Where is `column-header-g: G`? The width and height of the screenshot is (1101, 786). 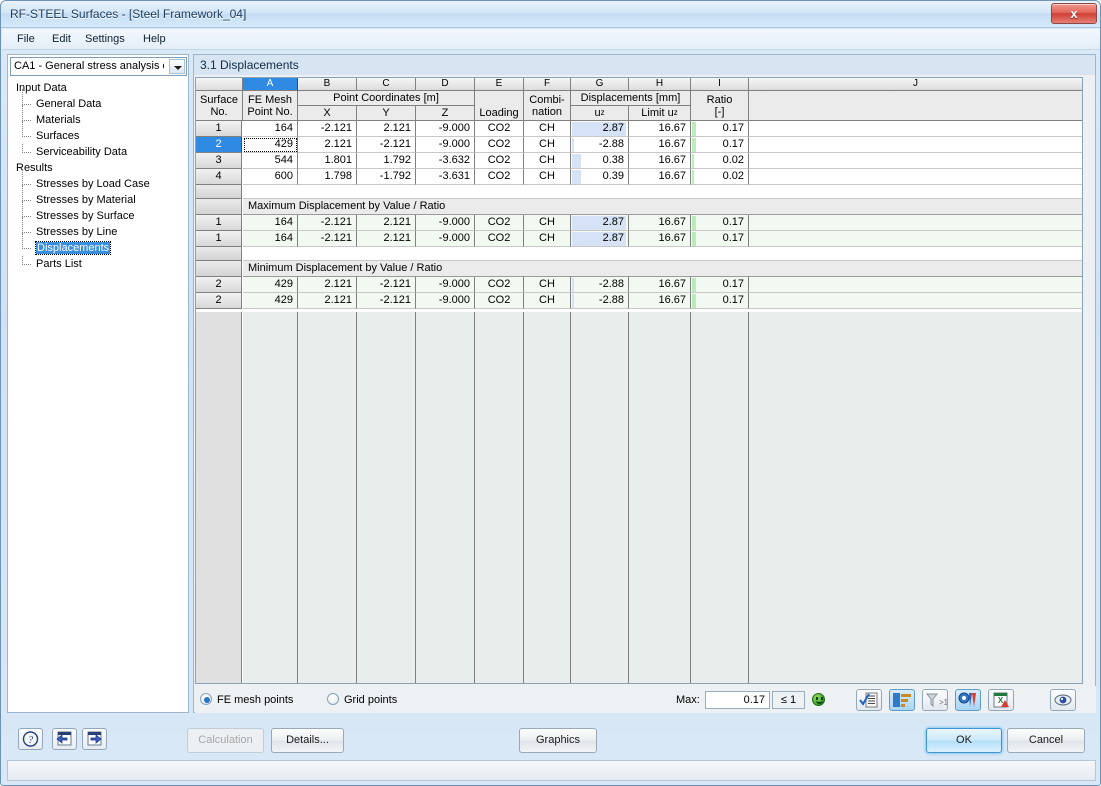
column-header-g: G is located at coordinates (600, 84).